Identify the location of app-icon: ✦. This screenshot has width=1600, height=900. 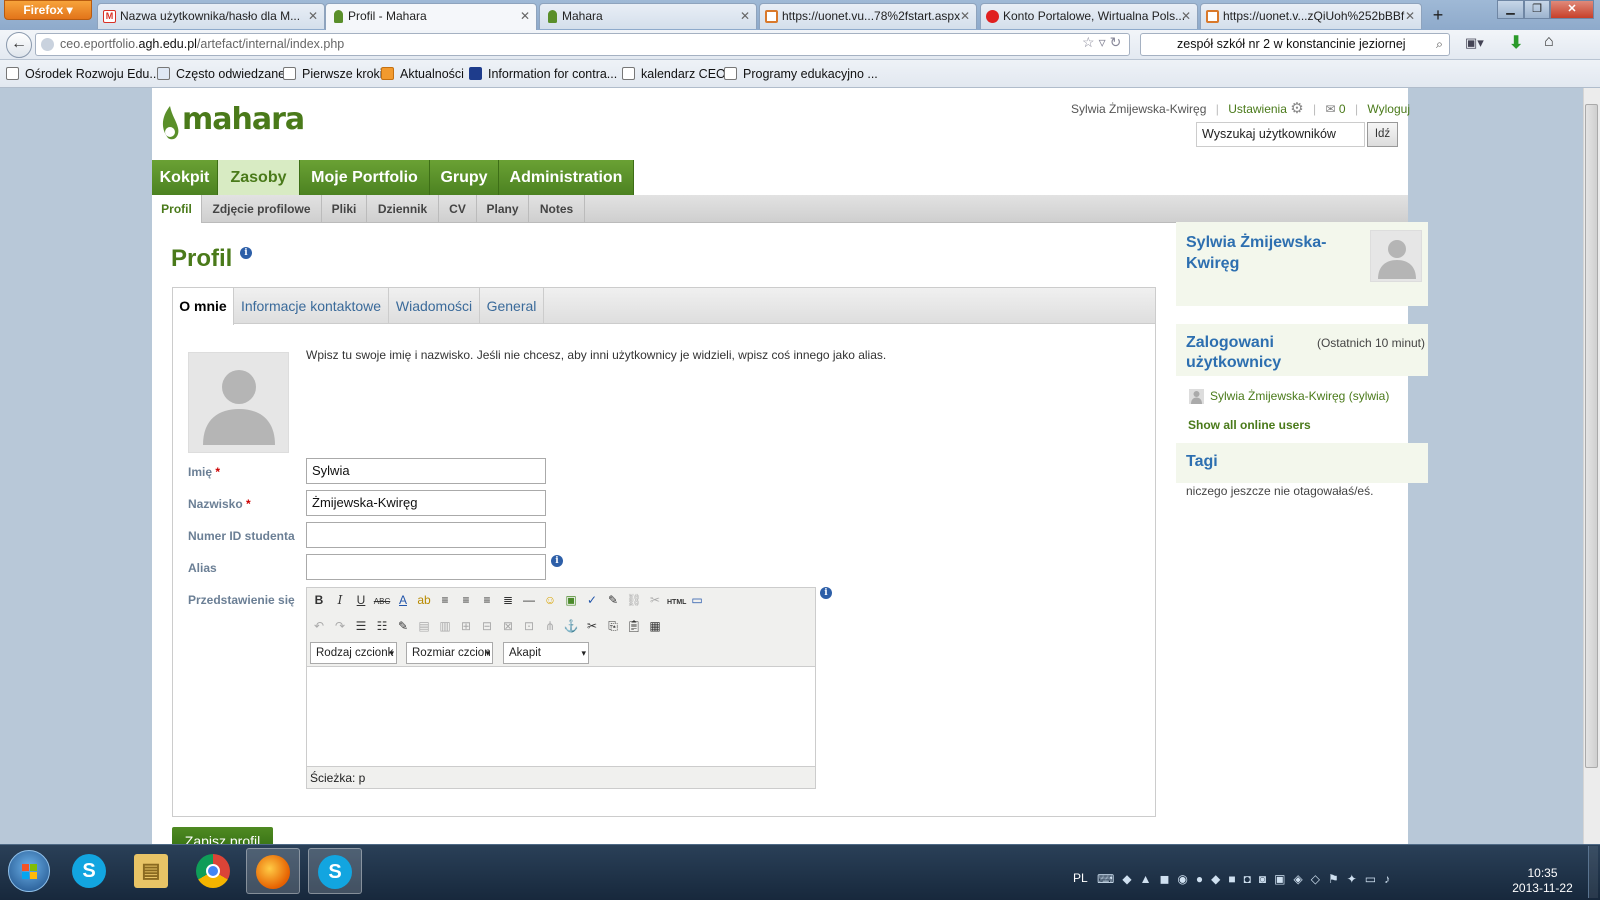
(1356, 879).